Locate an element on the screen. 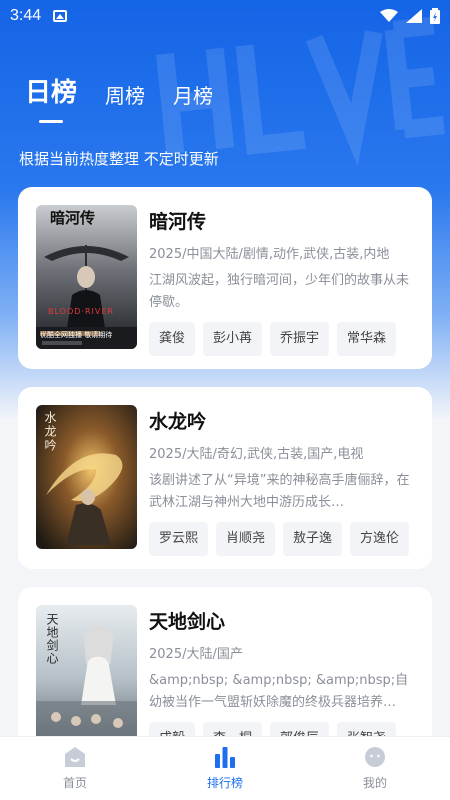 This screenshot has height=800, width=450. nav-profile: 我的 is located at coordinates (375, 768).